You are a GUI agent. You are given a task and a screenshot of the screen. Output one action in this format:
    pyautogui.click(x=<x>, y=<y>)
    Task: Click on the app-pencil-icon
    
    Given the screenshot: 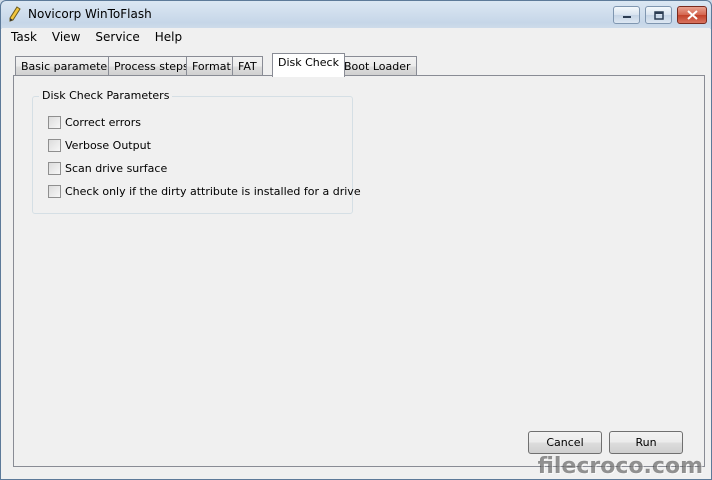 What is the action you would take?
    pyautogui.click(x=15, y=14)
    